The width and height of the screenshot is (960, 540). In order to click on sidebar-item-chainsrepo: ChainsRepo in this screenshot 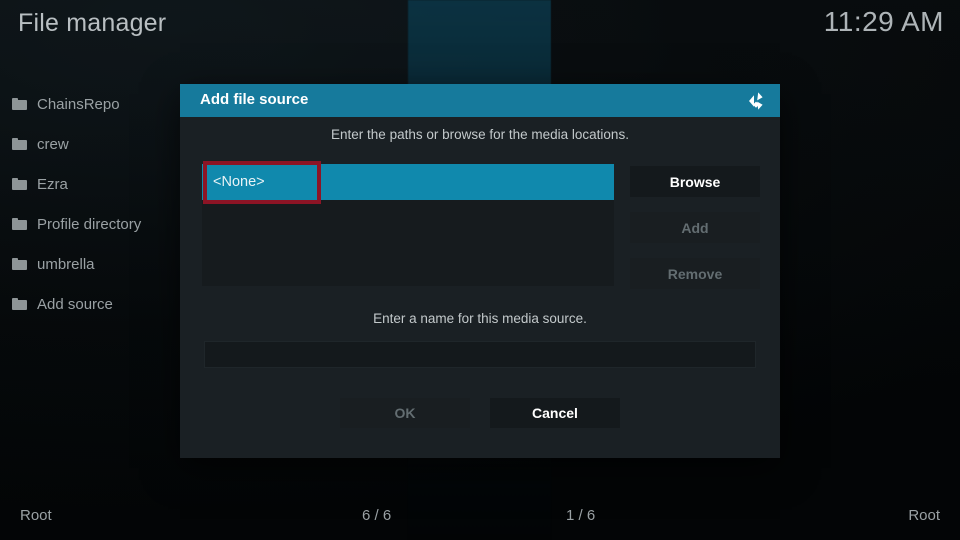, I will do `click(90, 104)`.